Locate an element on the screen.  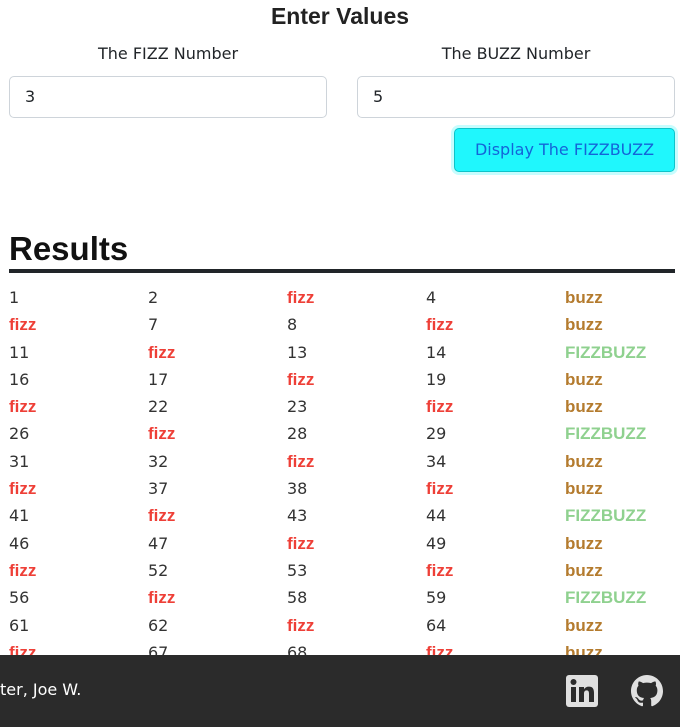
result-cell-num: 52 is located at coordinates (158, 570).